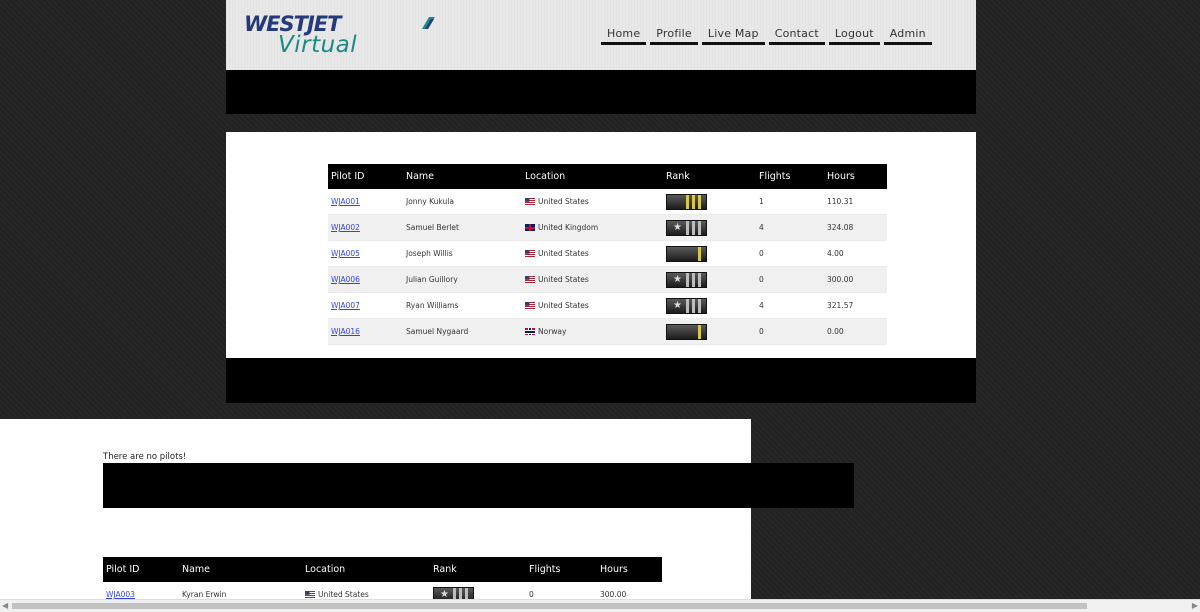 This screenshot has height=612, width=1200. Describe the element at coordinates (568, 227) in the screenshot. I see `location-label: United Kingdom` at that location.